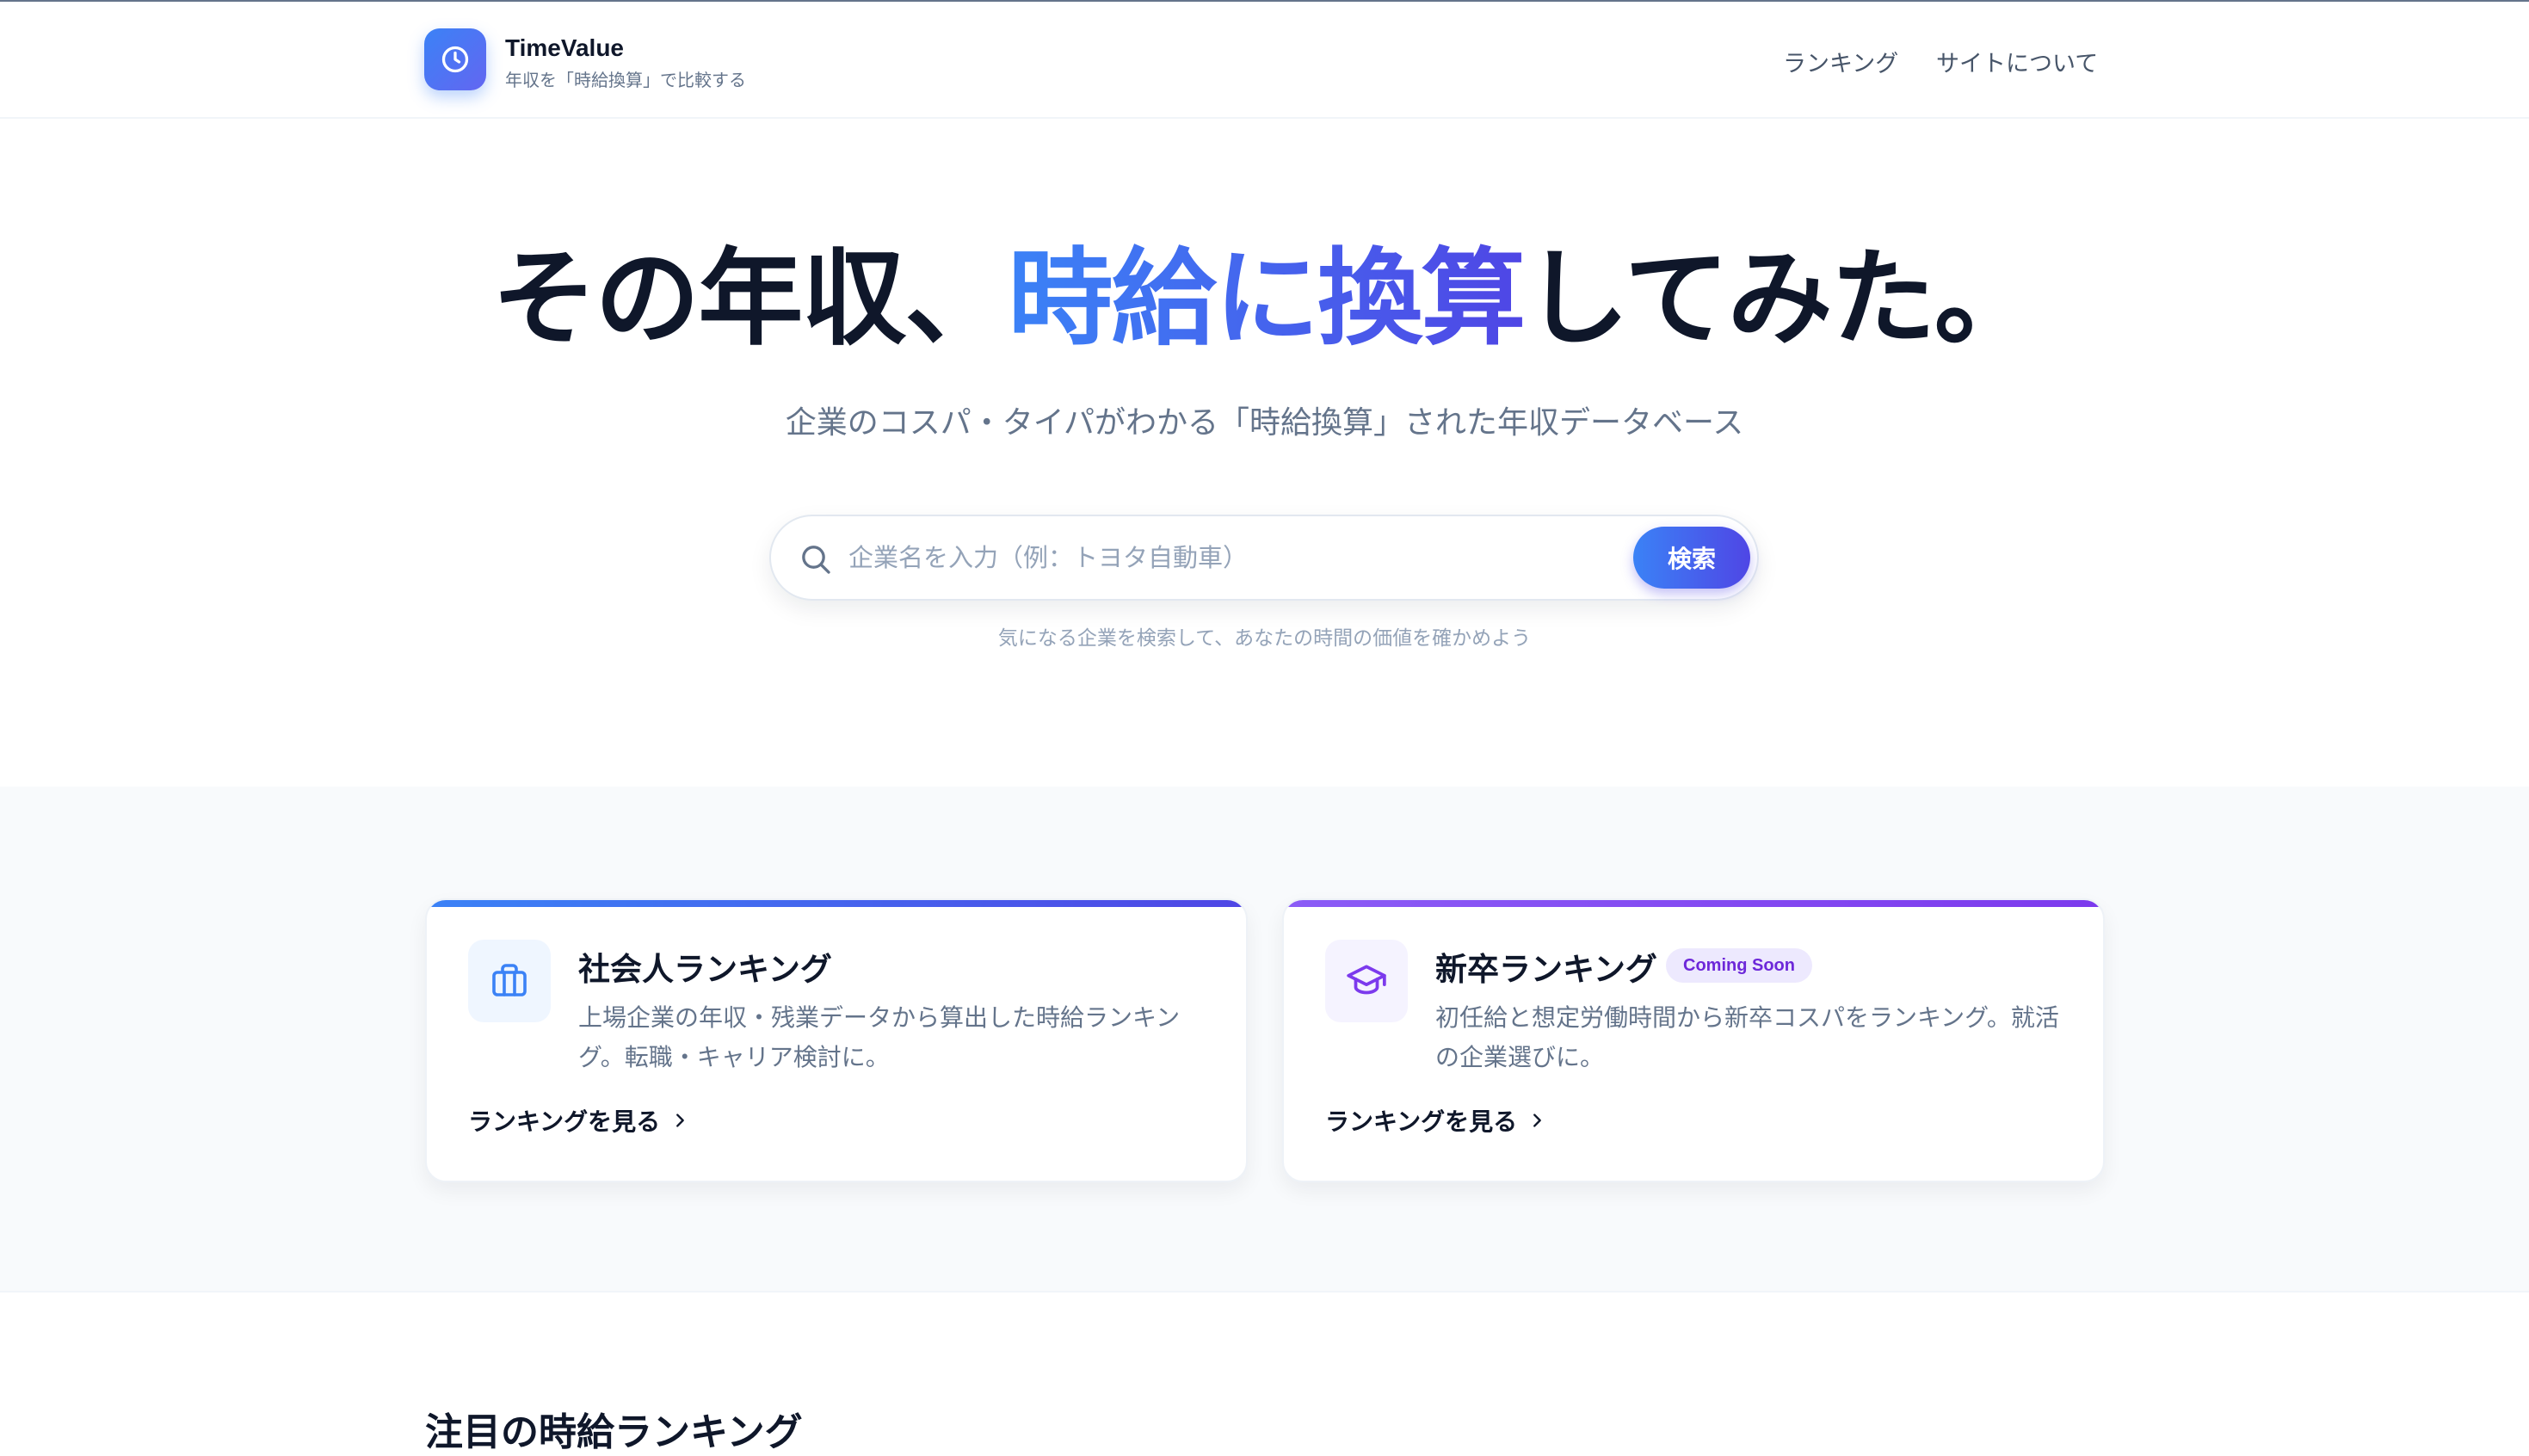  What do you see at coordinates (614, 1432) in the screenshot?
I see `featured-section-title: 注目の時給ランキング` at bounding box center [614, 1432].